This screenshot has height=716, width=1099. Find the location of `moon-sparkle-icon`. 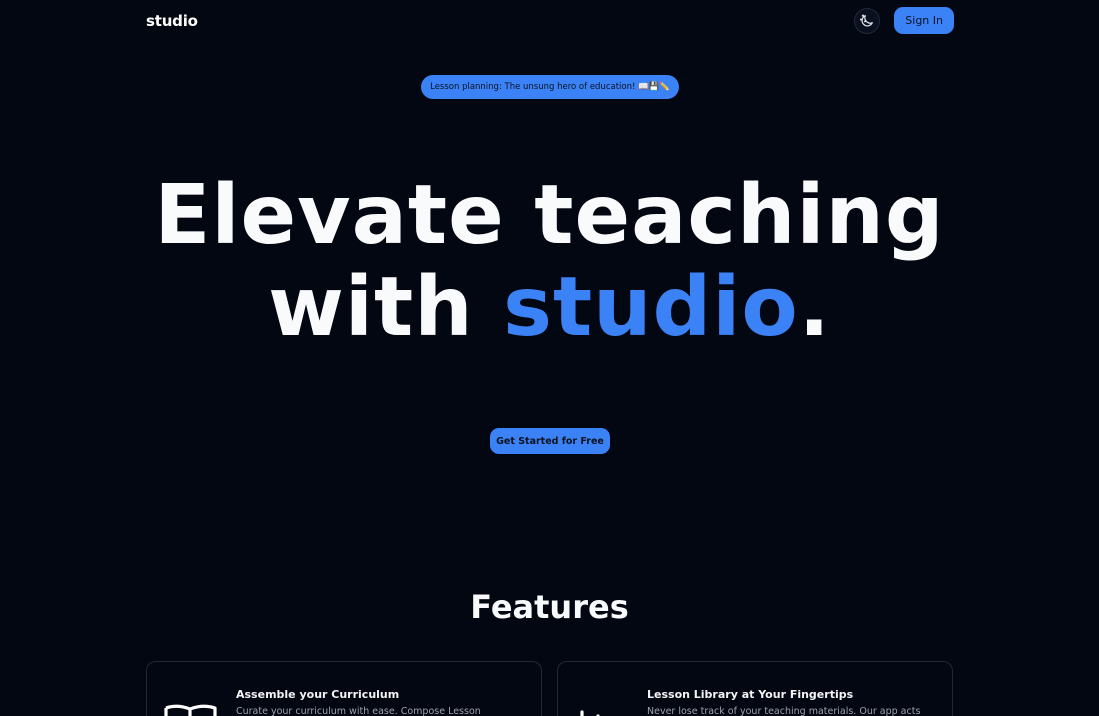

moon-sparkle-icon is located at coordinates (867, 19).